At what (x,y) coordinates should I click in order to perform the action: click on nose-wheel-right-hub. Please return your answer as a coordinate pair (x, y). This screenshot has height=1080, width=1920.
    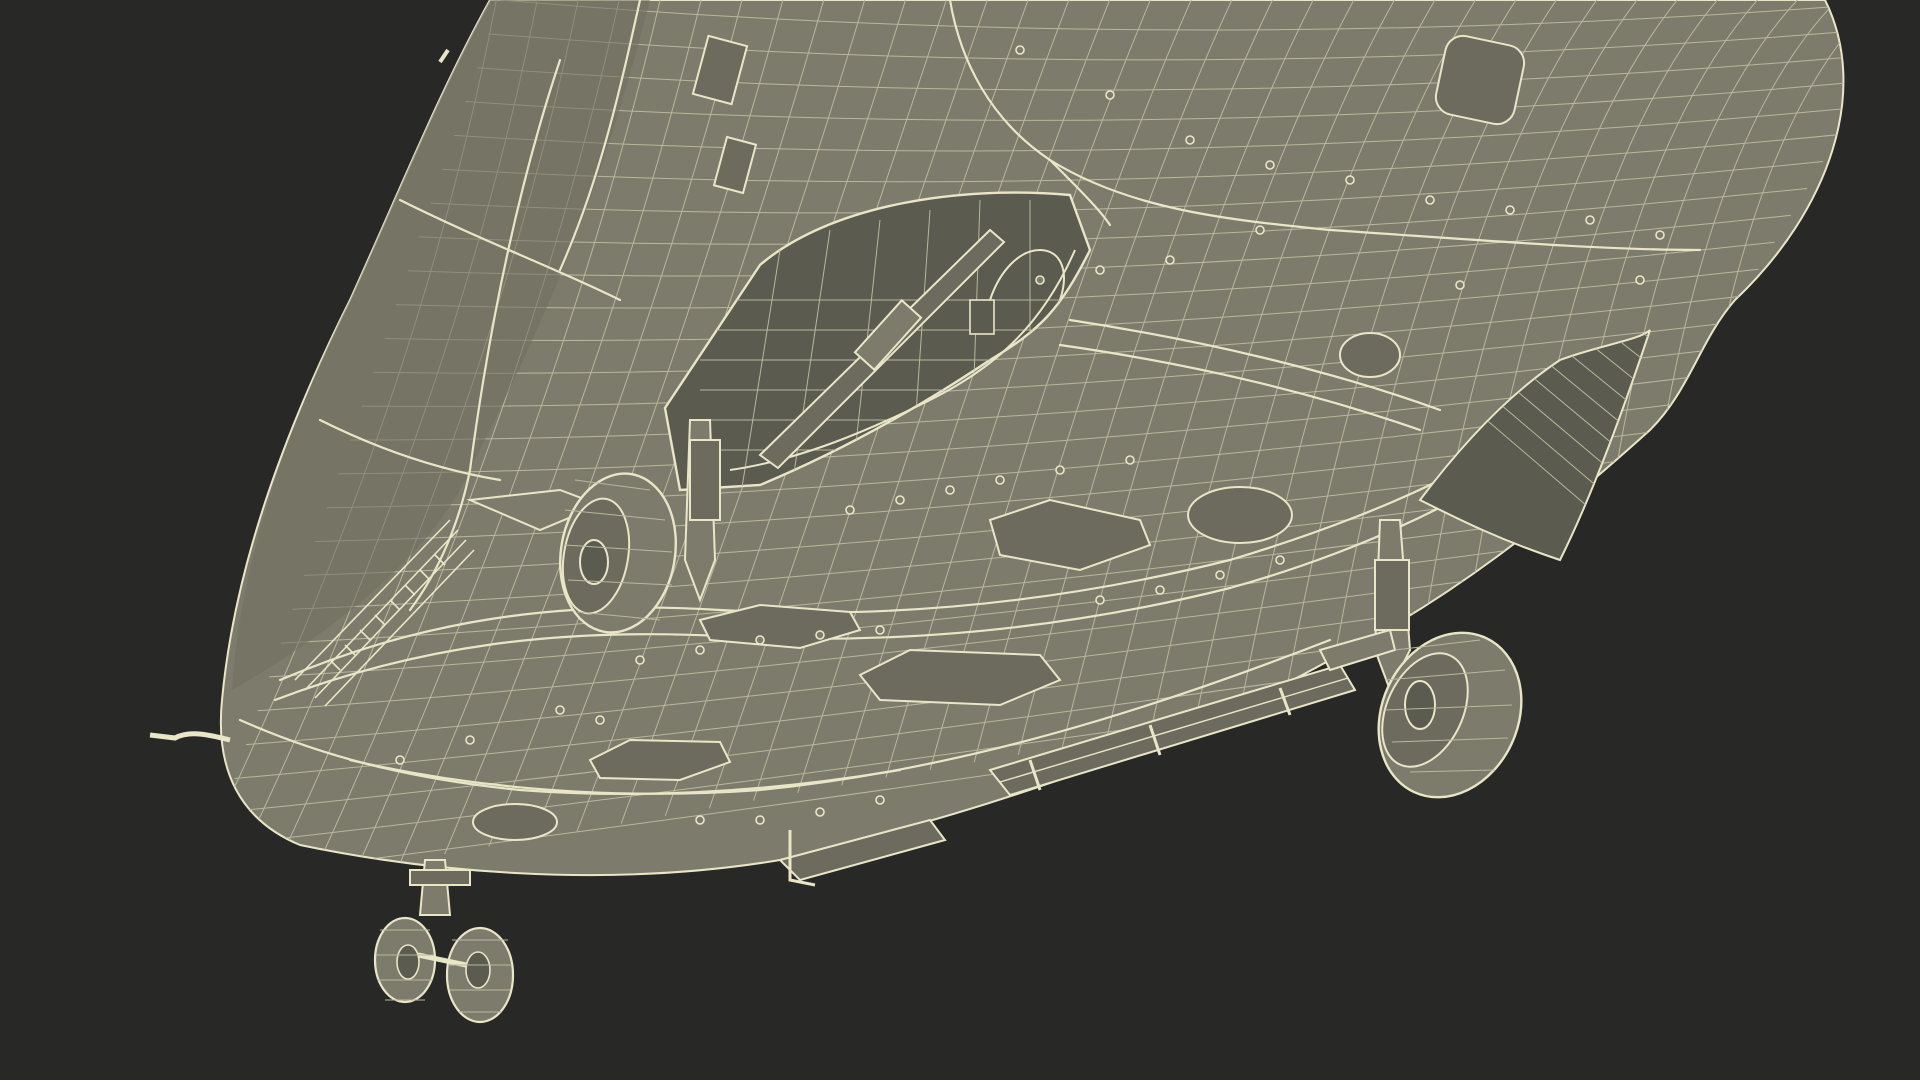
    Looking at the image, I should click on (478, 970).